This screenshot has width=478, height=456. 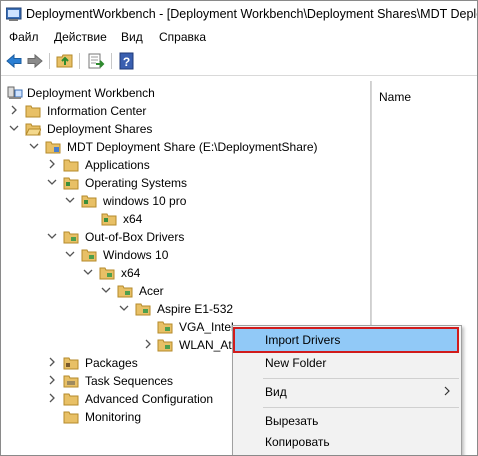 I want to click on tree-label: Windows 10, so click(x=136, y=255).